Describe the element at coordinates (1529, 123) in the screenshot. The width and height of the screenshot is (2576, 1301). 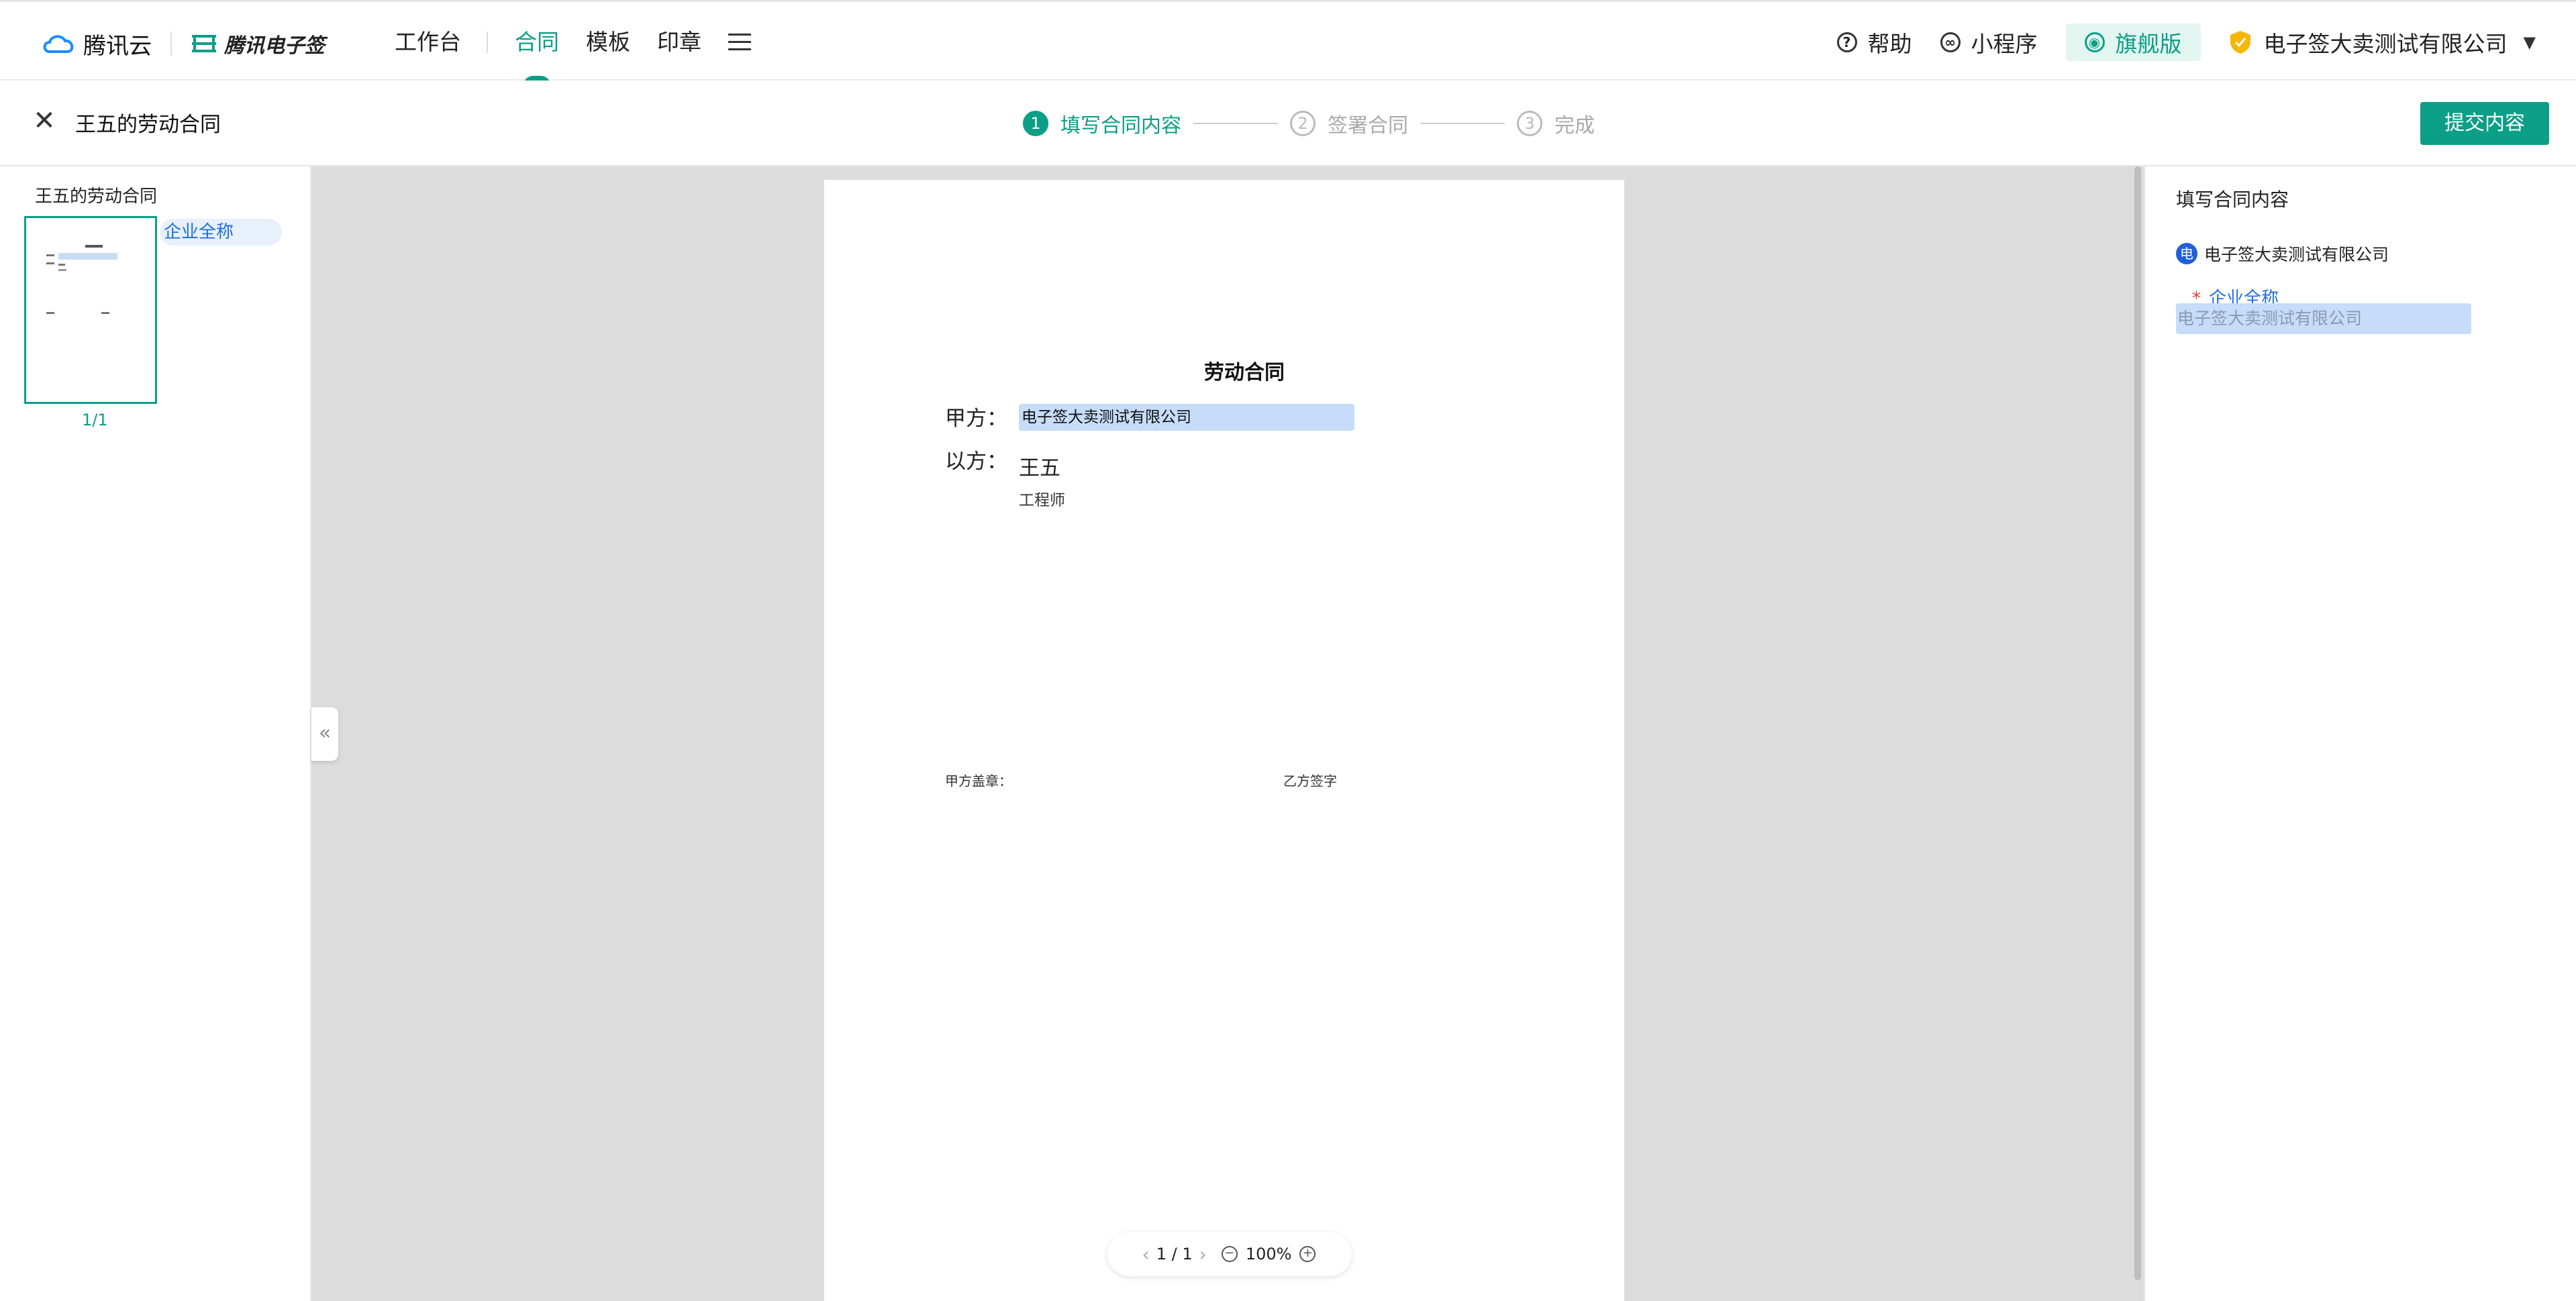
I see `step-number: 3` at that location.